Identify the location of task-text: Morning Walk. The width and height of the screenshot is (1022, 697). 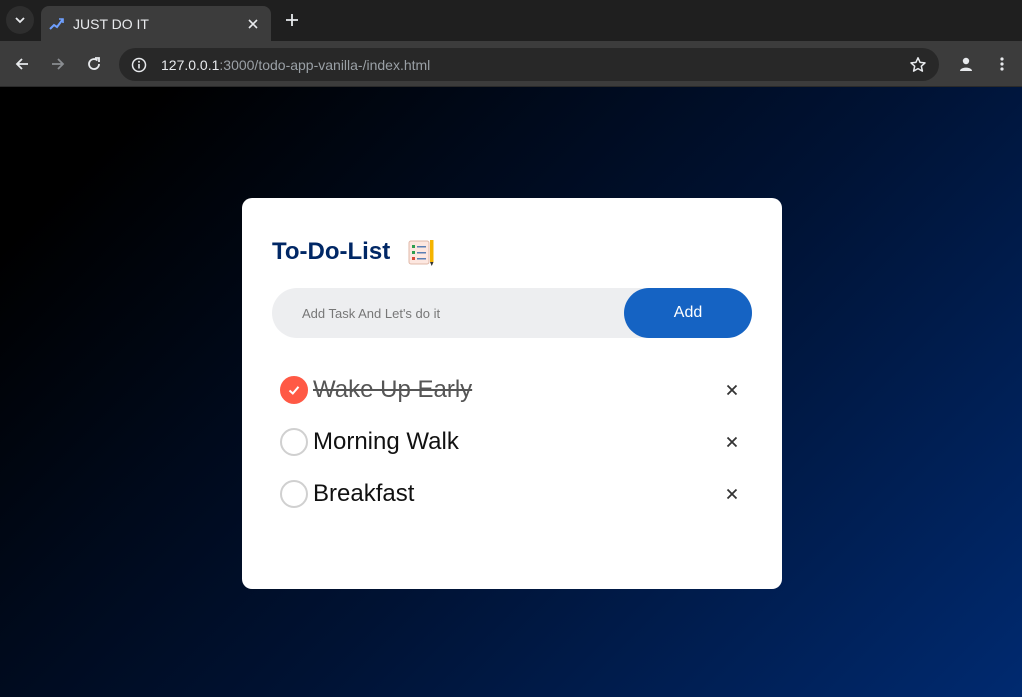
(386, 441).